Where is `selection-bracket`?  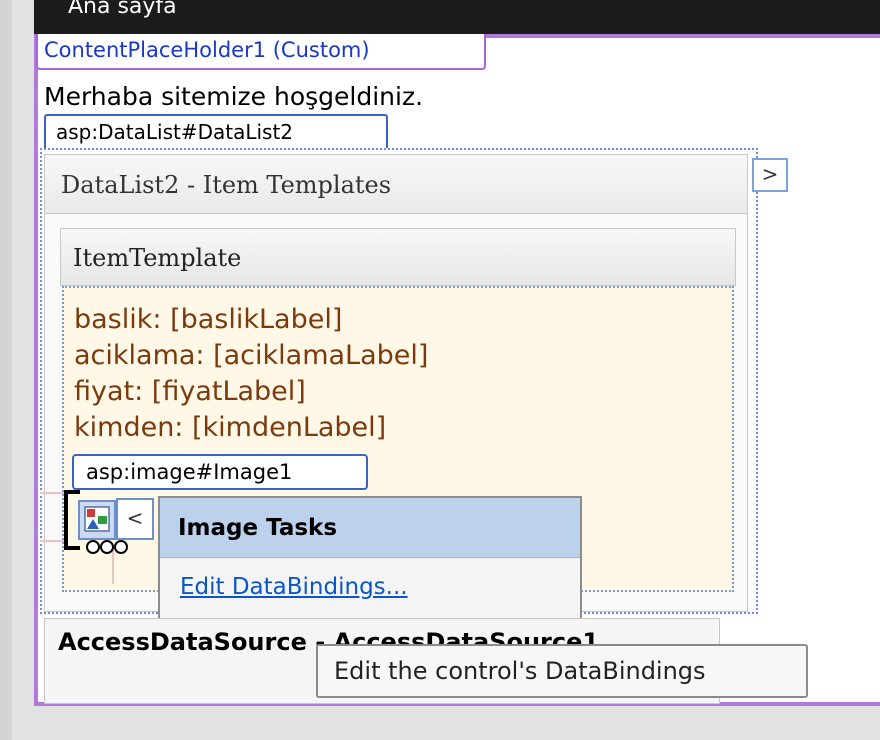
selection-bracket is located at coordinates (66, 520).